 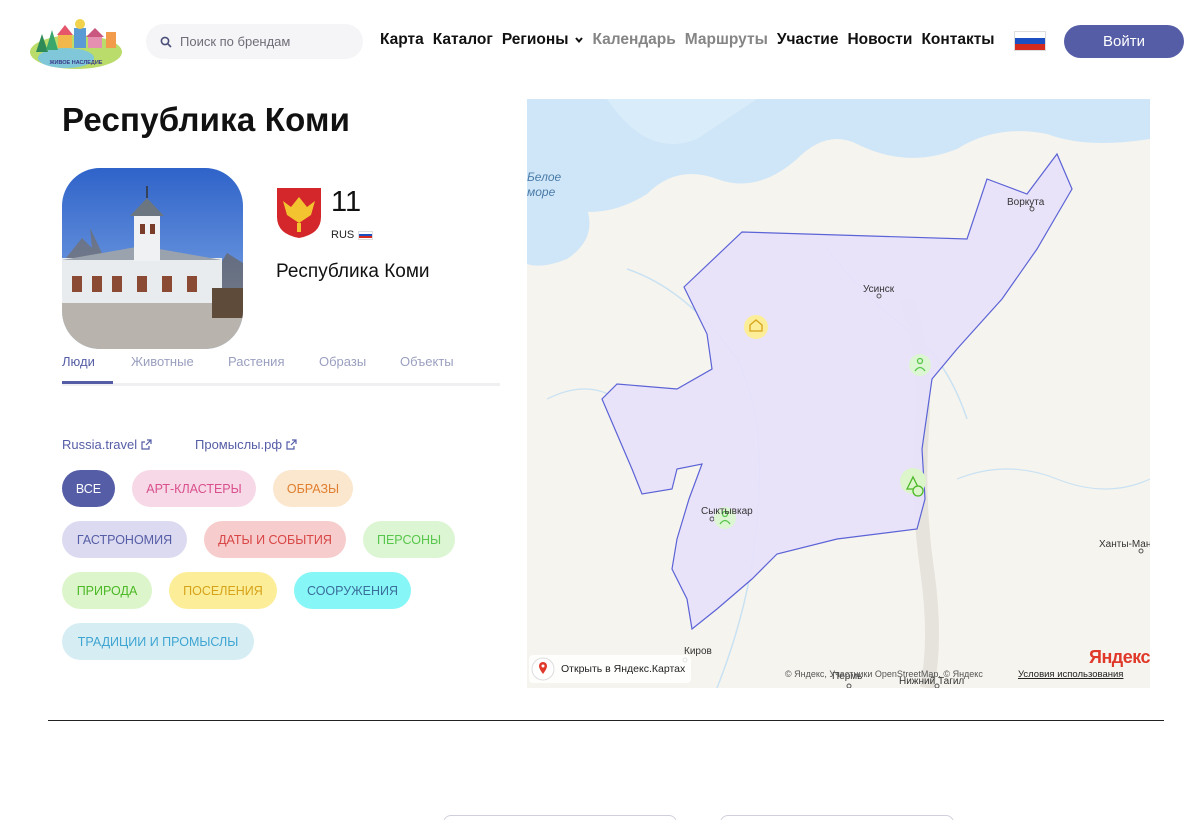 I want to click on chip-structures: Сооружения, so click(x=352, y=590).